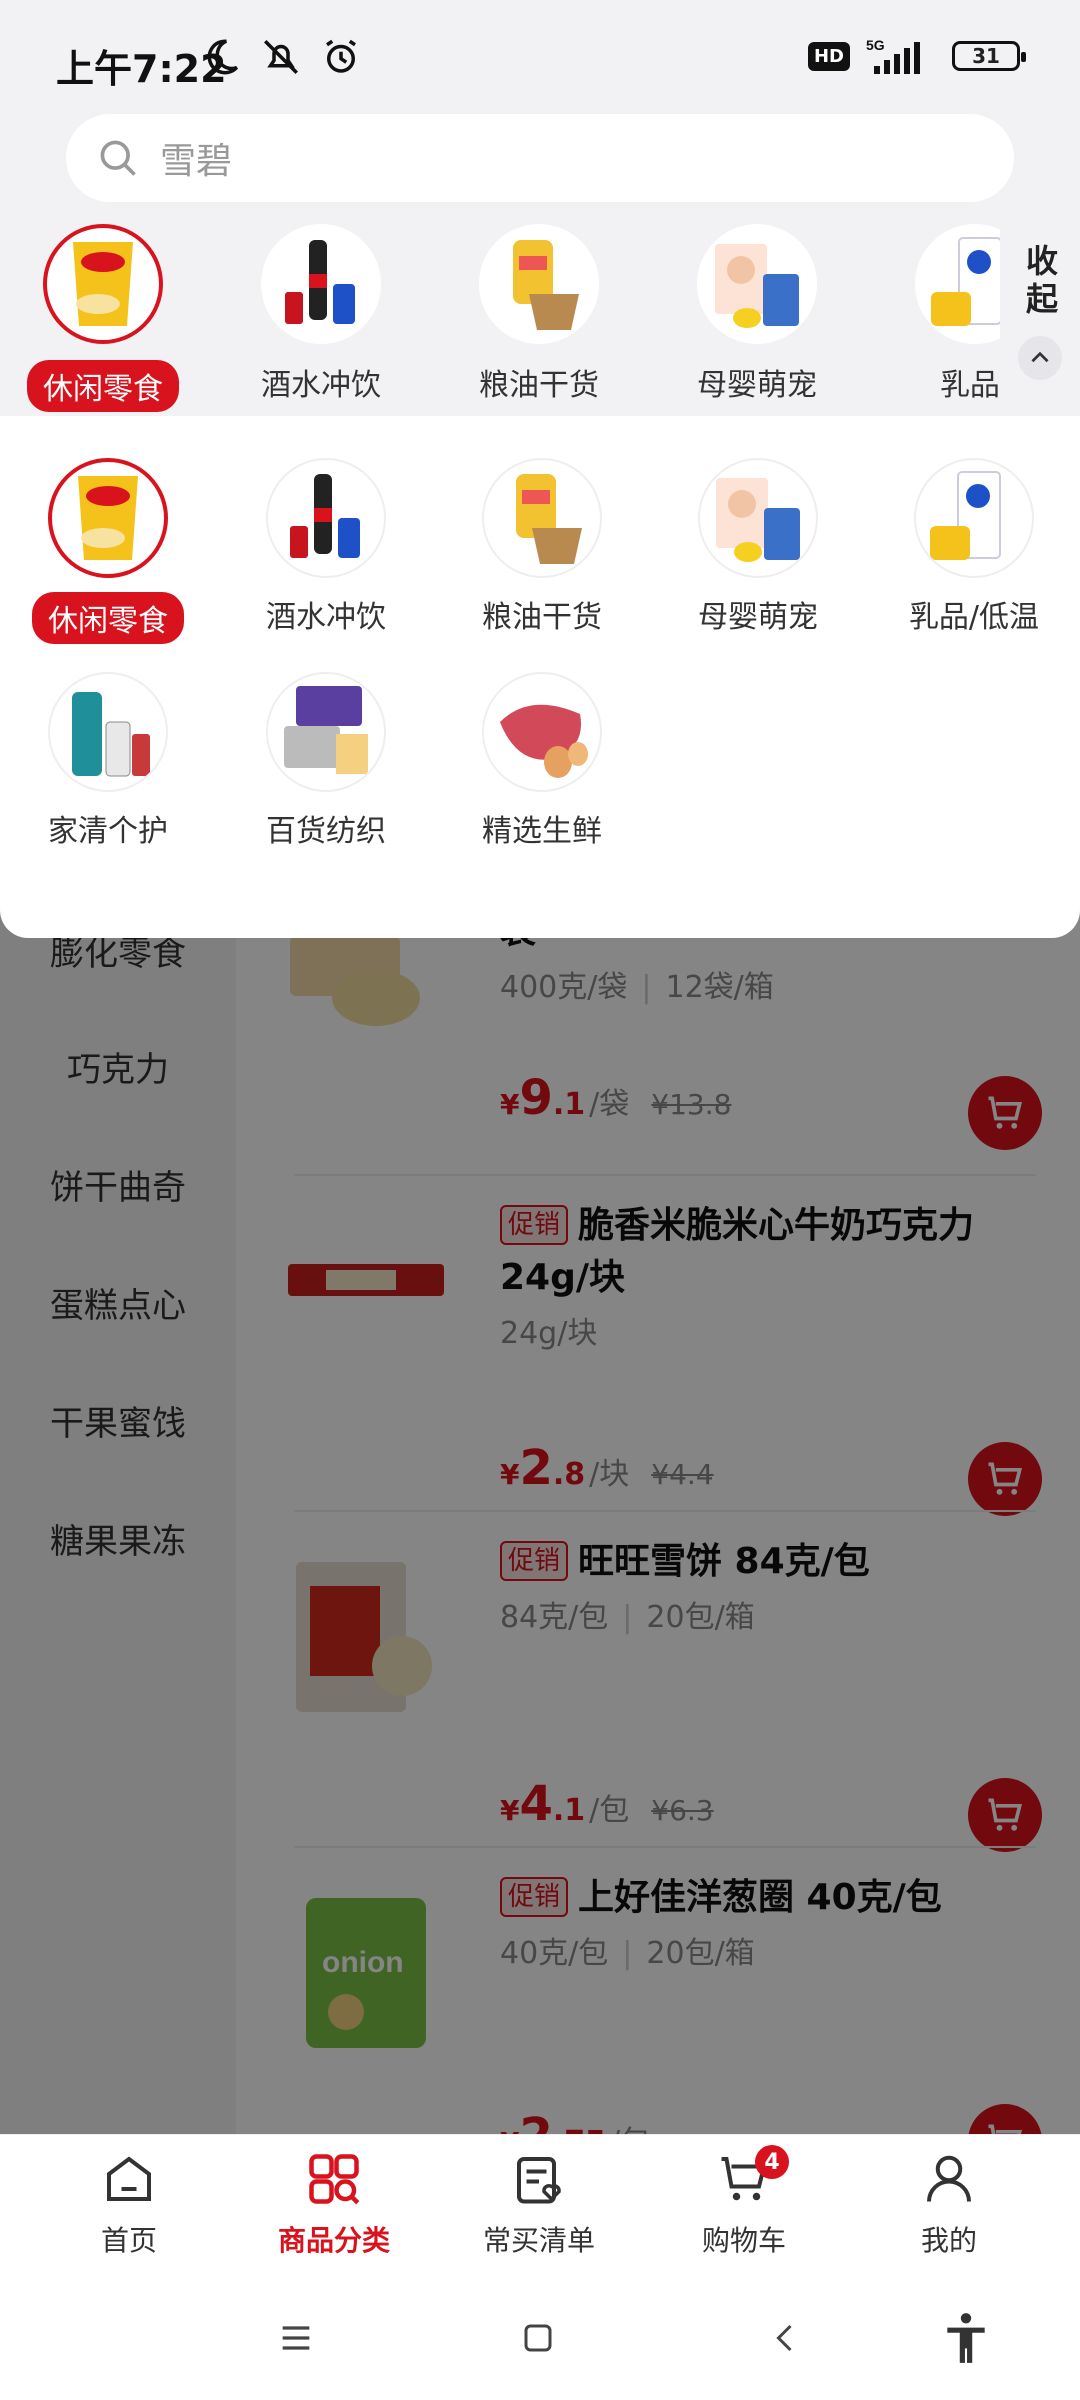 The width and height of the screenshot is (1080, 2400). I want to click on strip-item-grain-oil: 粮油干货, so click(539, 319).